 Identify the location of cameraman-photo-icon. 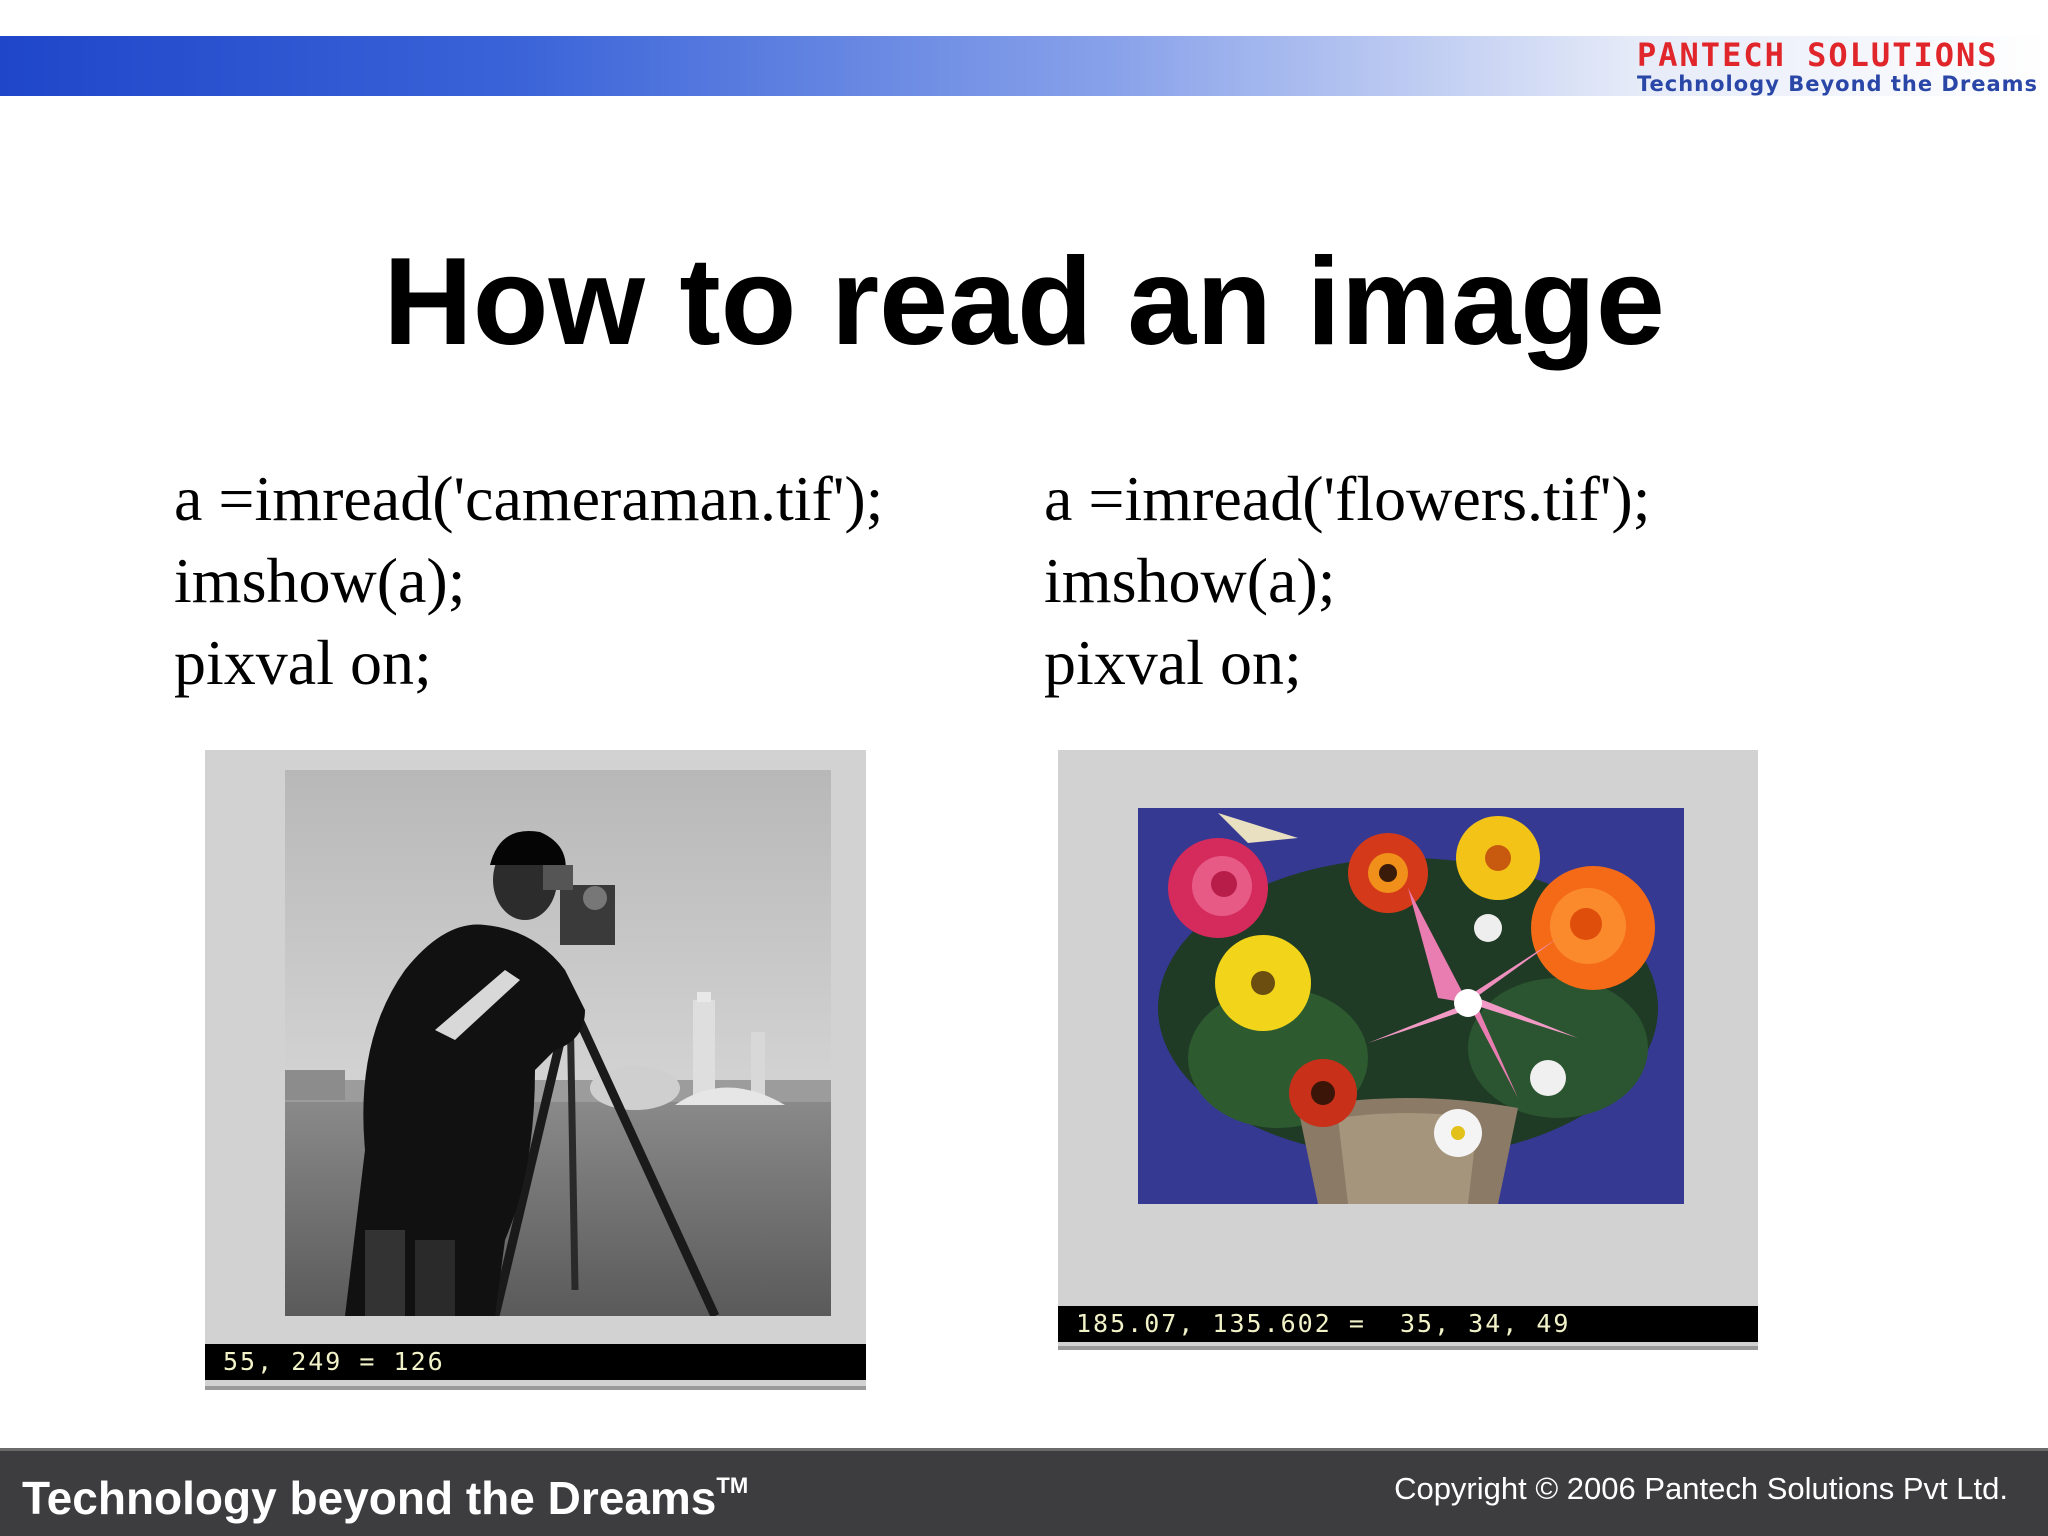
(558, 1043).